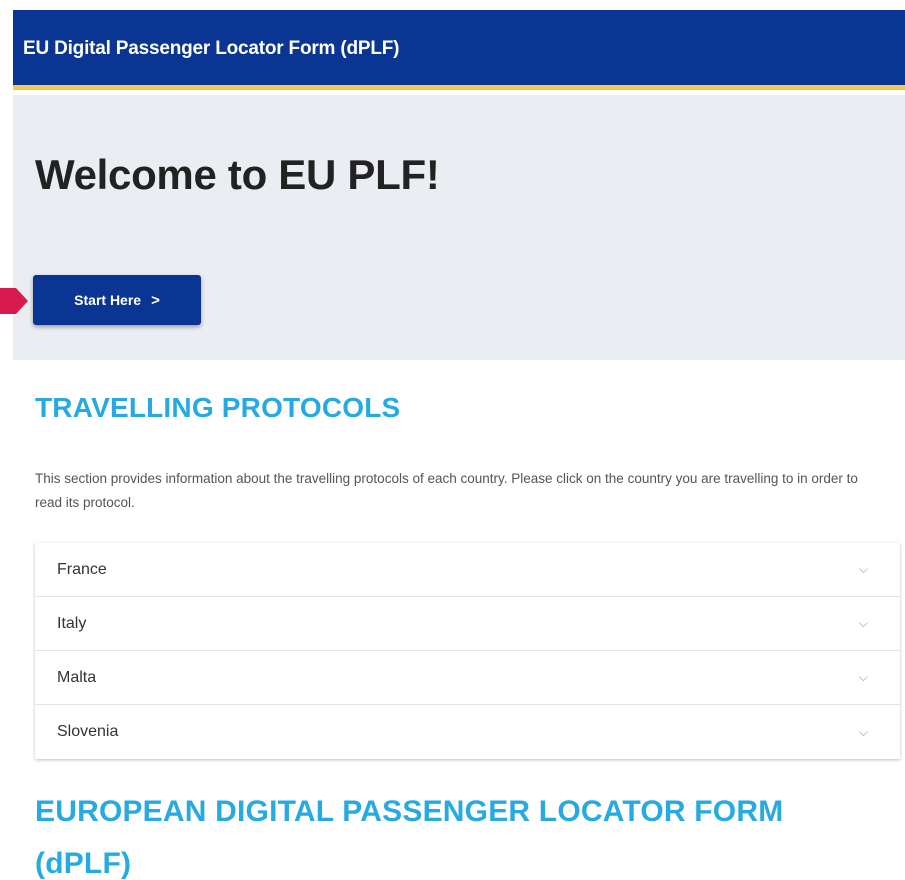 This screenshot has height=880, width=905. Describe the element at coordinates (467, 732) in the screenshot. I see `accordion-item-slovenia: Slovenia ⌵` at that location.